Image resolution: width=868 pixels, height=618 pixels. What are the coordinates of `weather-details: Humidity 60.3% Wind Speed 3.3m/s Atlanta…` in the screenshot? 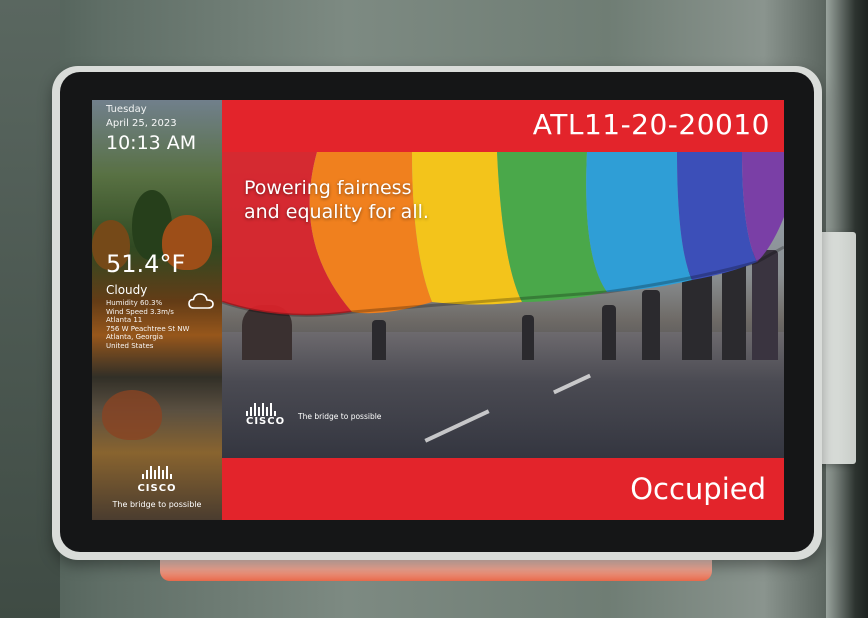 It's located at (147, 325).